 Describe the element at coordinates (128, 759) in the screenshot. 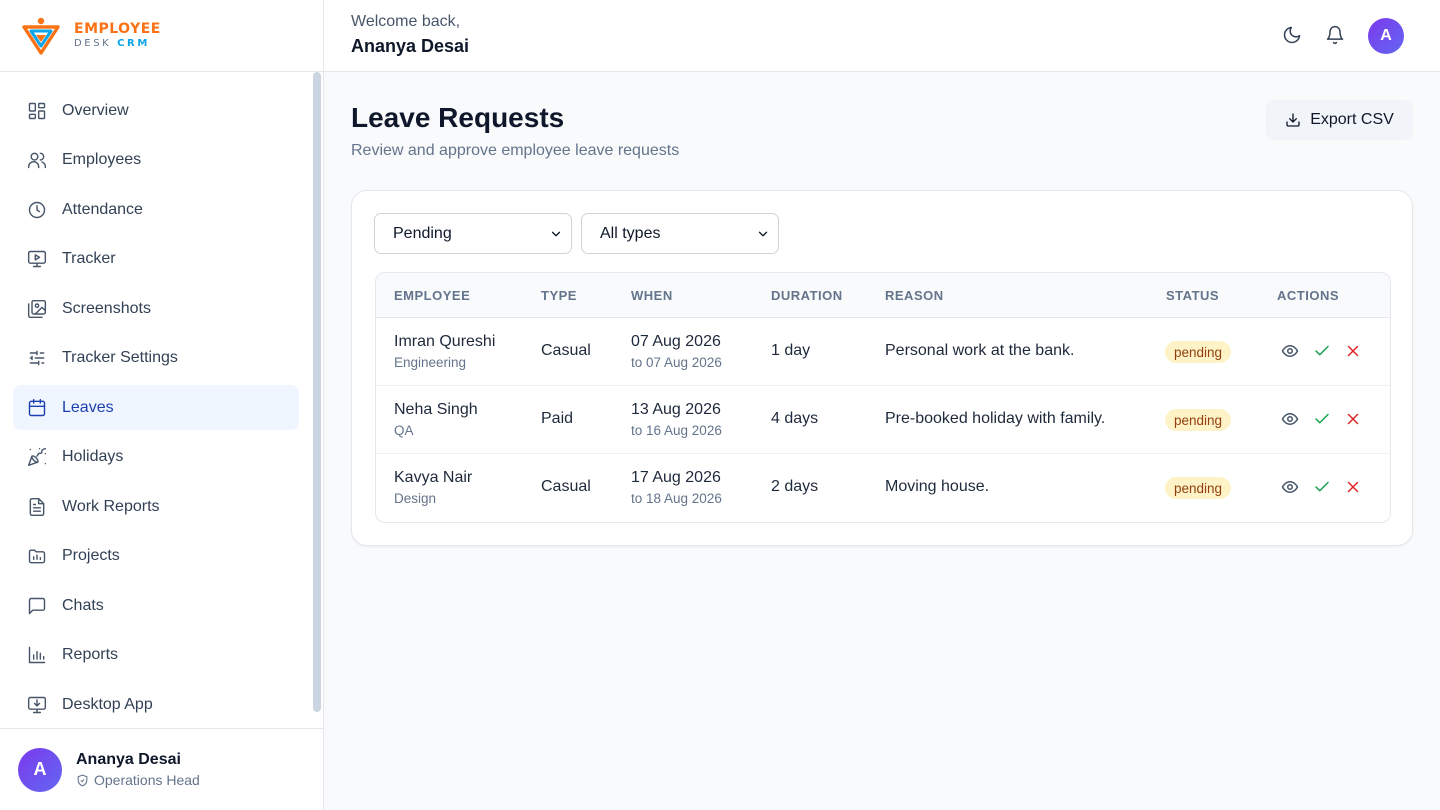

I see `user-name: Ananya Desai` at that location.